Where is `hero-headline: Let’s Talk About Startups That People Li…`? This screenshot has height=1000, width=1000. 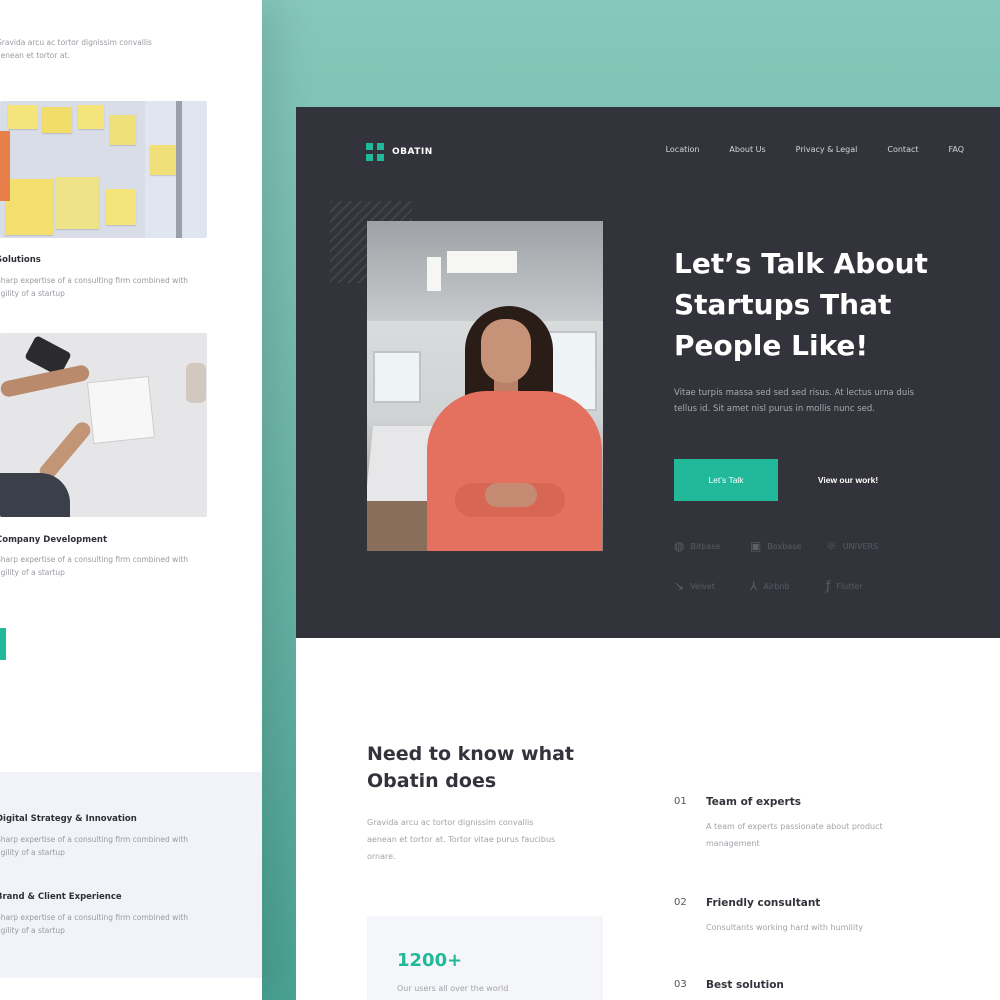
hero-headline: Let’s Talk About Startups That People Li… is located at coordinates (819, 304).